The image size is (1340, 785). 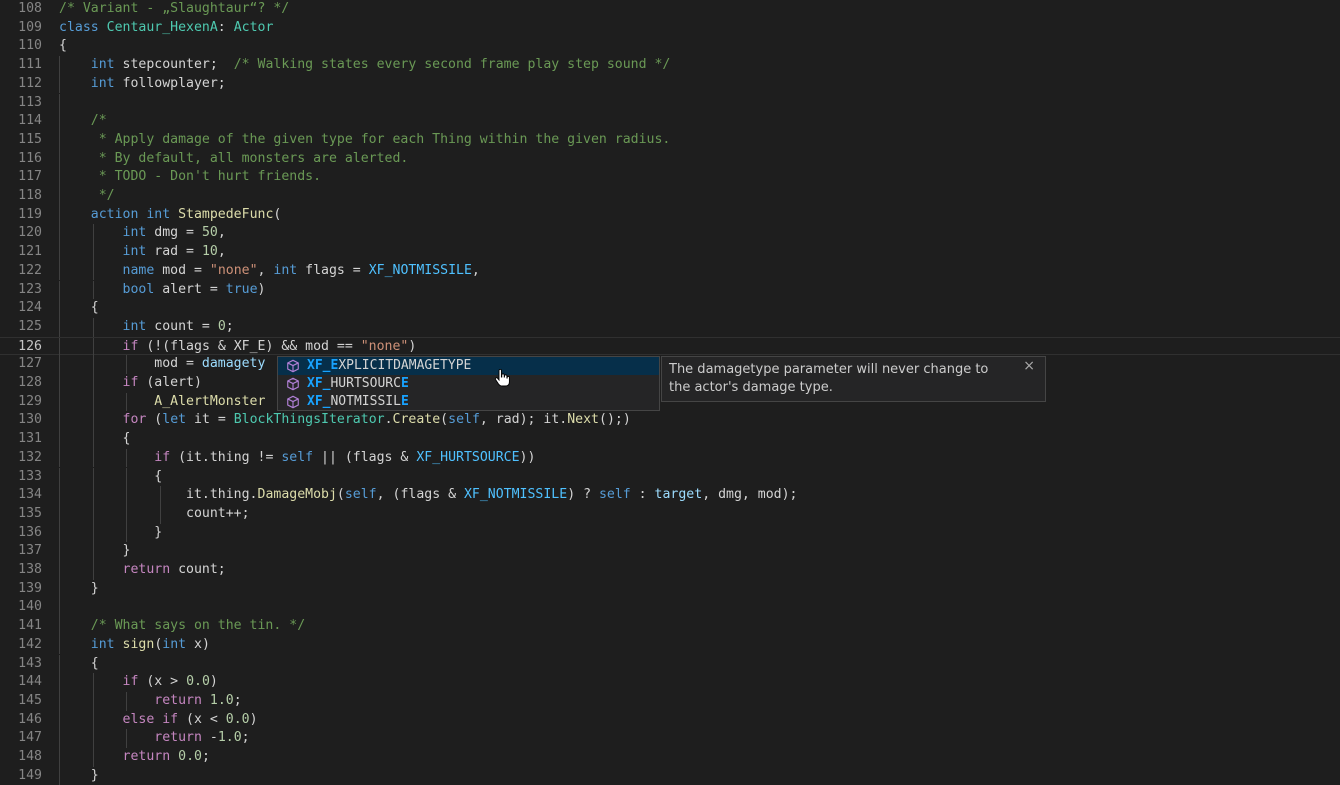 I want to click on code-token: damagety, so click(x=233, y=364).